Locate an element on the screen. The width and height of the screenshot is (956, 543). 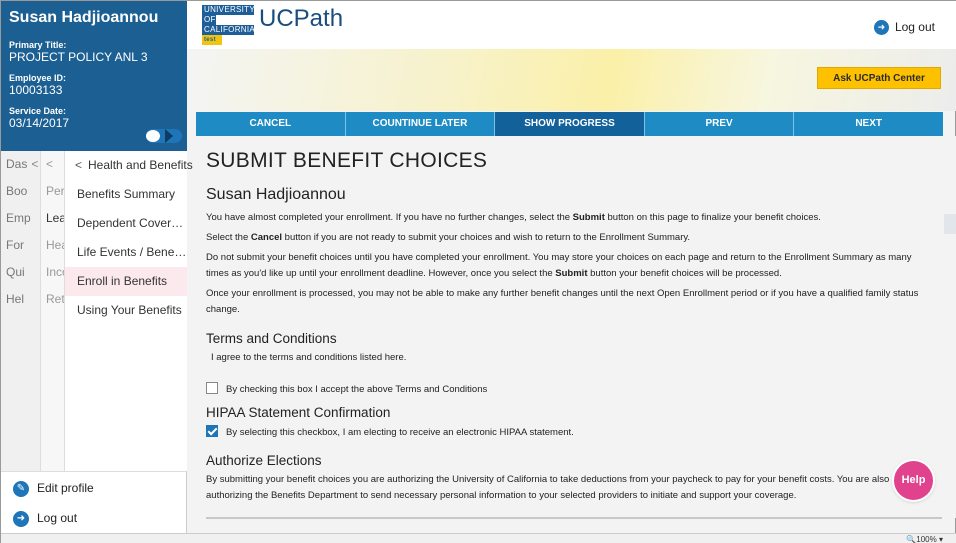
nav-main-item: Qui is located at coordinates (20, 272).